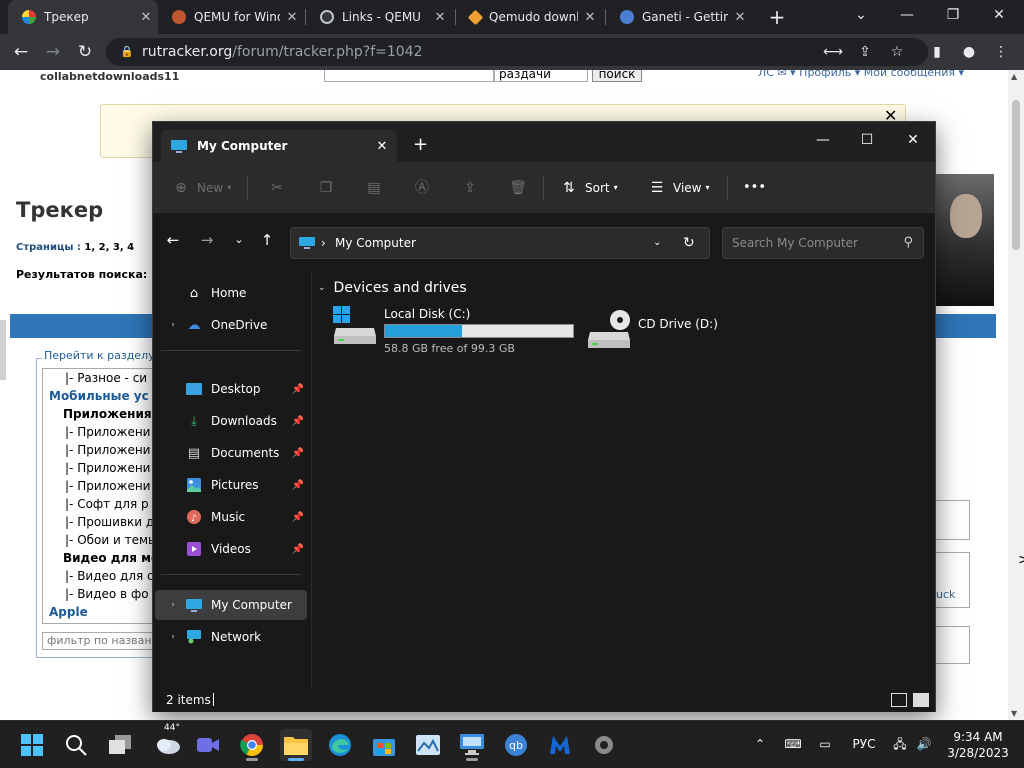 The height and width of the screenshot is (768, 1024). What do you see at coordinates (231, 389) in the screenshot?
I see `nav-desktop: Desktop 📌` at bounding box center [231, 389].